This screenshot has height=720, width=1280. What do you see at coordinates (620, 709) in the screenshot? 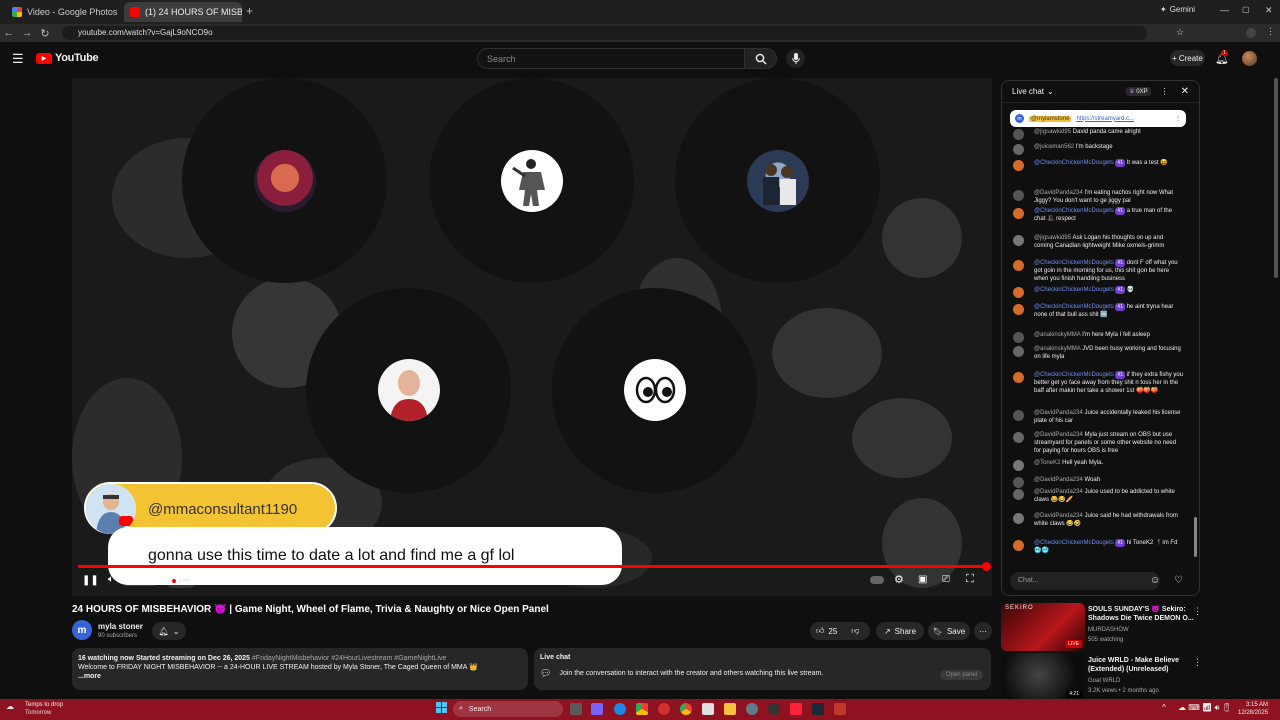
I see `edge-icon` at bounding box center [620, 709].